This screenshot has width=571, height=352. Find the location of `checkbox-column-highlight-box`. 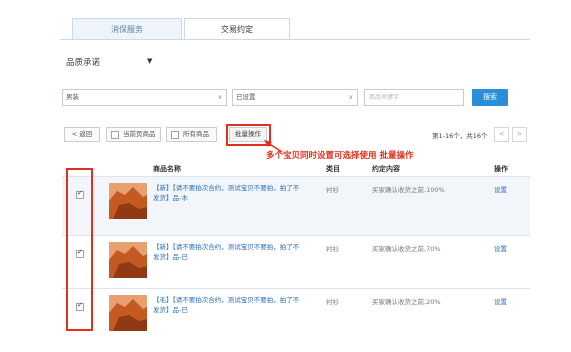

checkbox-column-highlight-box is located at coordinates (79, 249).